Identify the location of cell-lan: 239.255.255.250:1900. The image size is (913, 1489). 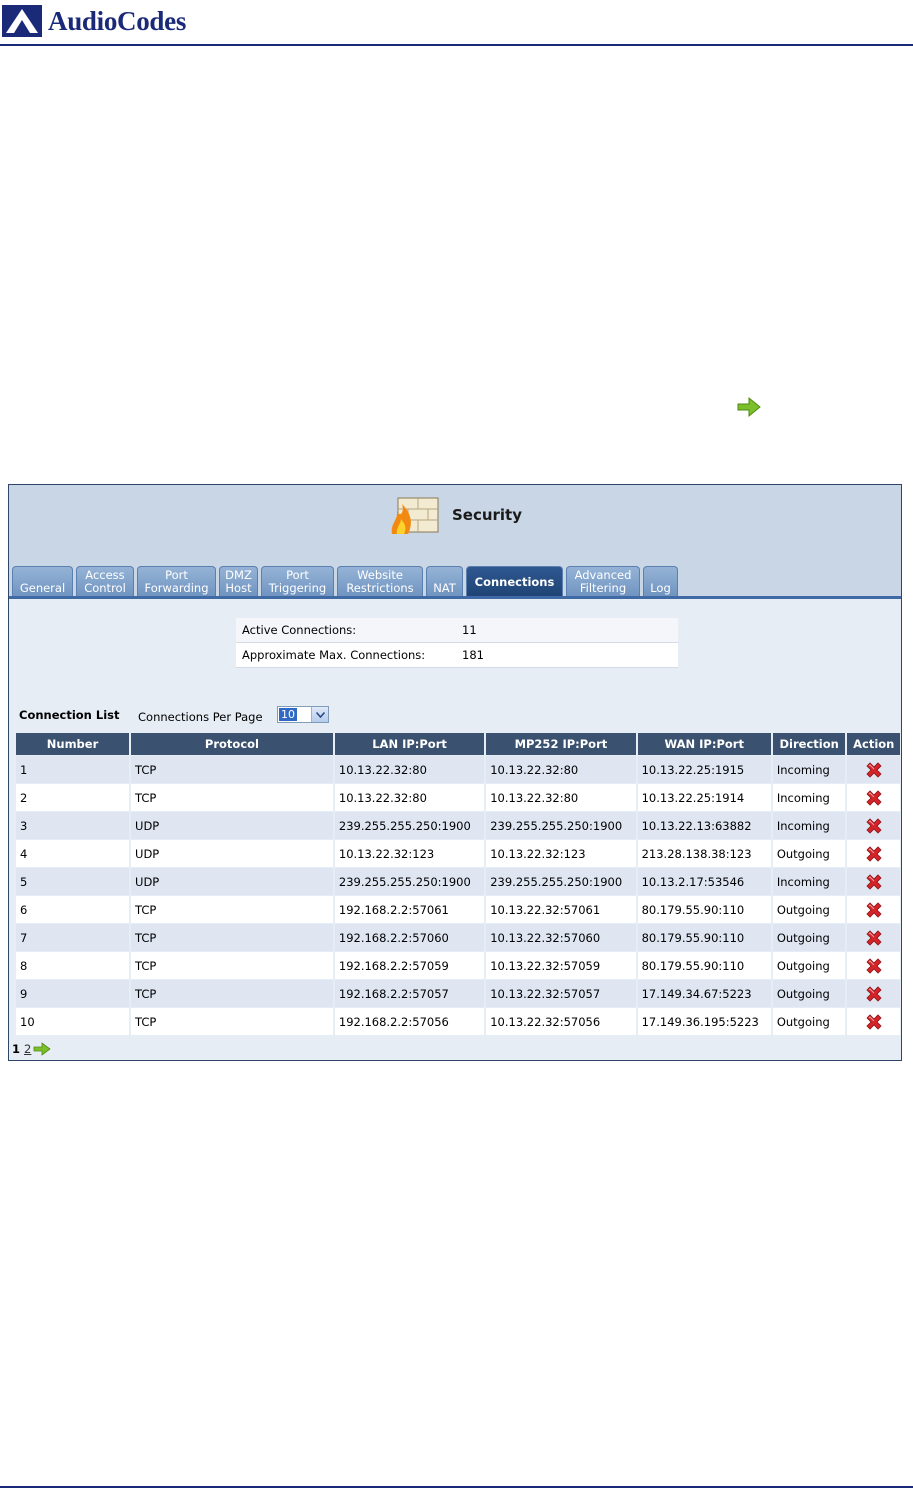
(409, 881).